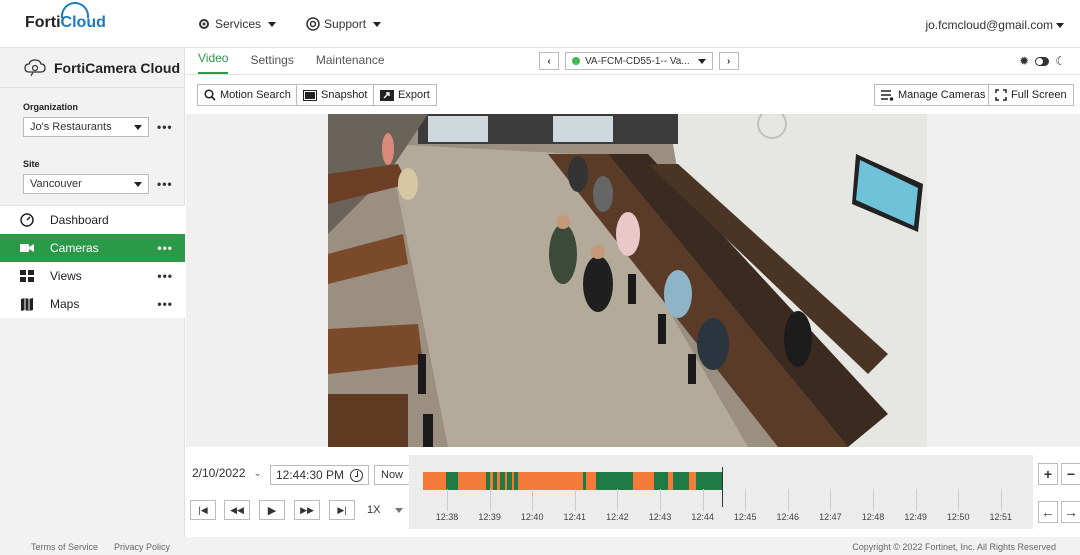  Describe the element at coordinates (204, 24) in the screenshot. I see `services-icon` at that location.